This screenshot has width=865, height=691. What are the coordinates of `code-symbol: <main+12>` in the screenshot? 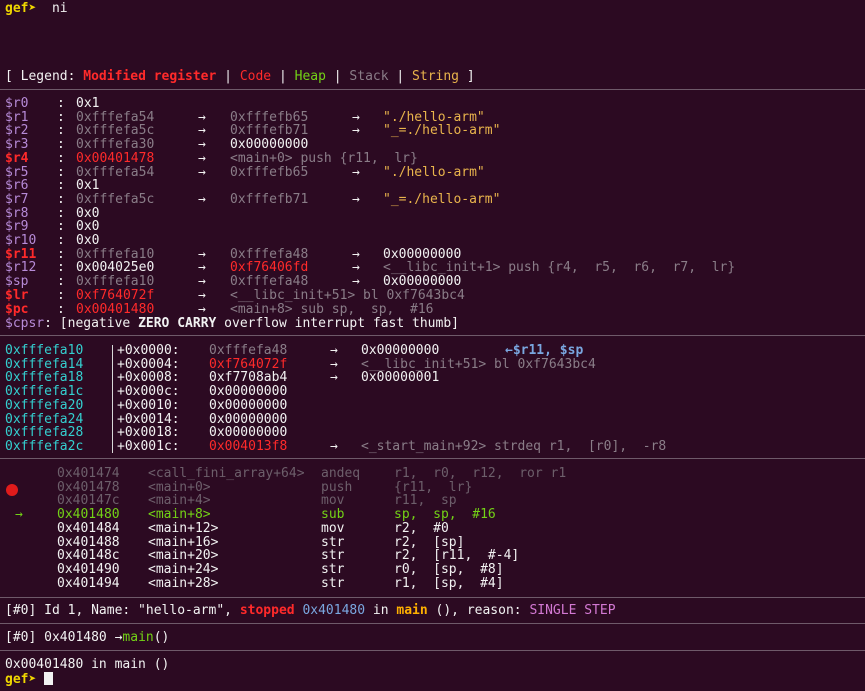 It's located at (183, 528).